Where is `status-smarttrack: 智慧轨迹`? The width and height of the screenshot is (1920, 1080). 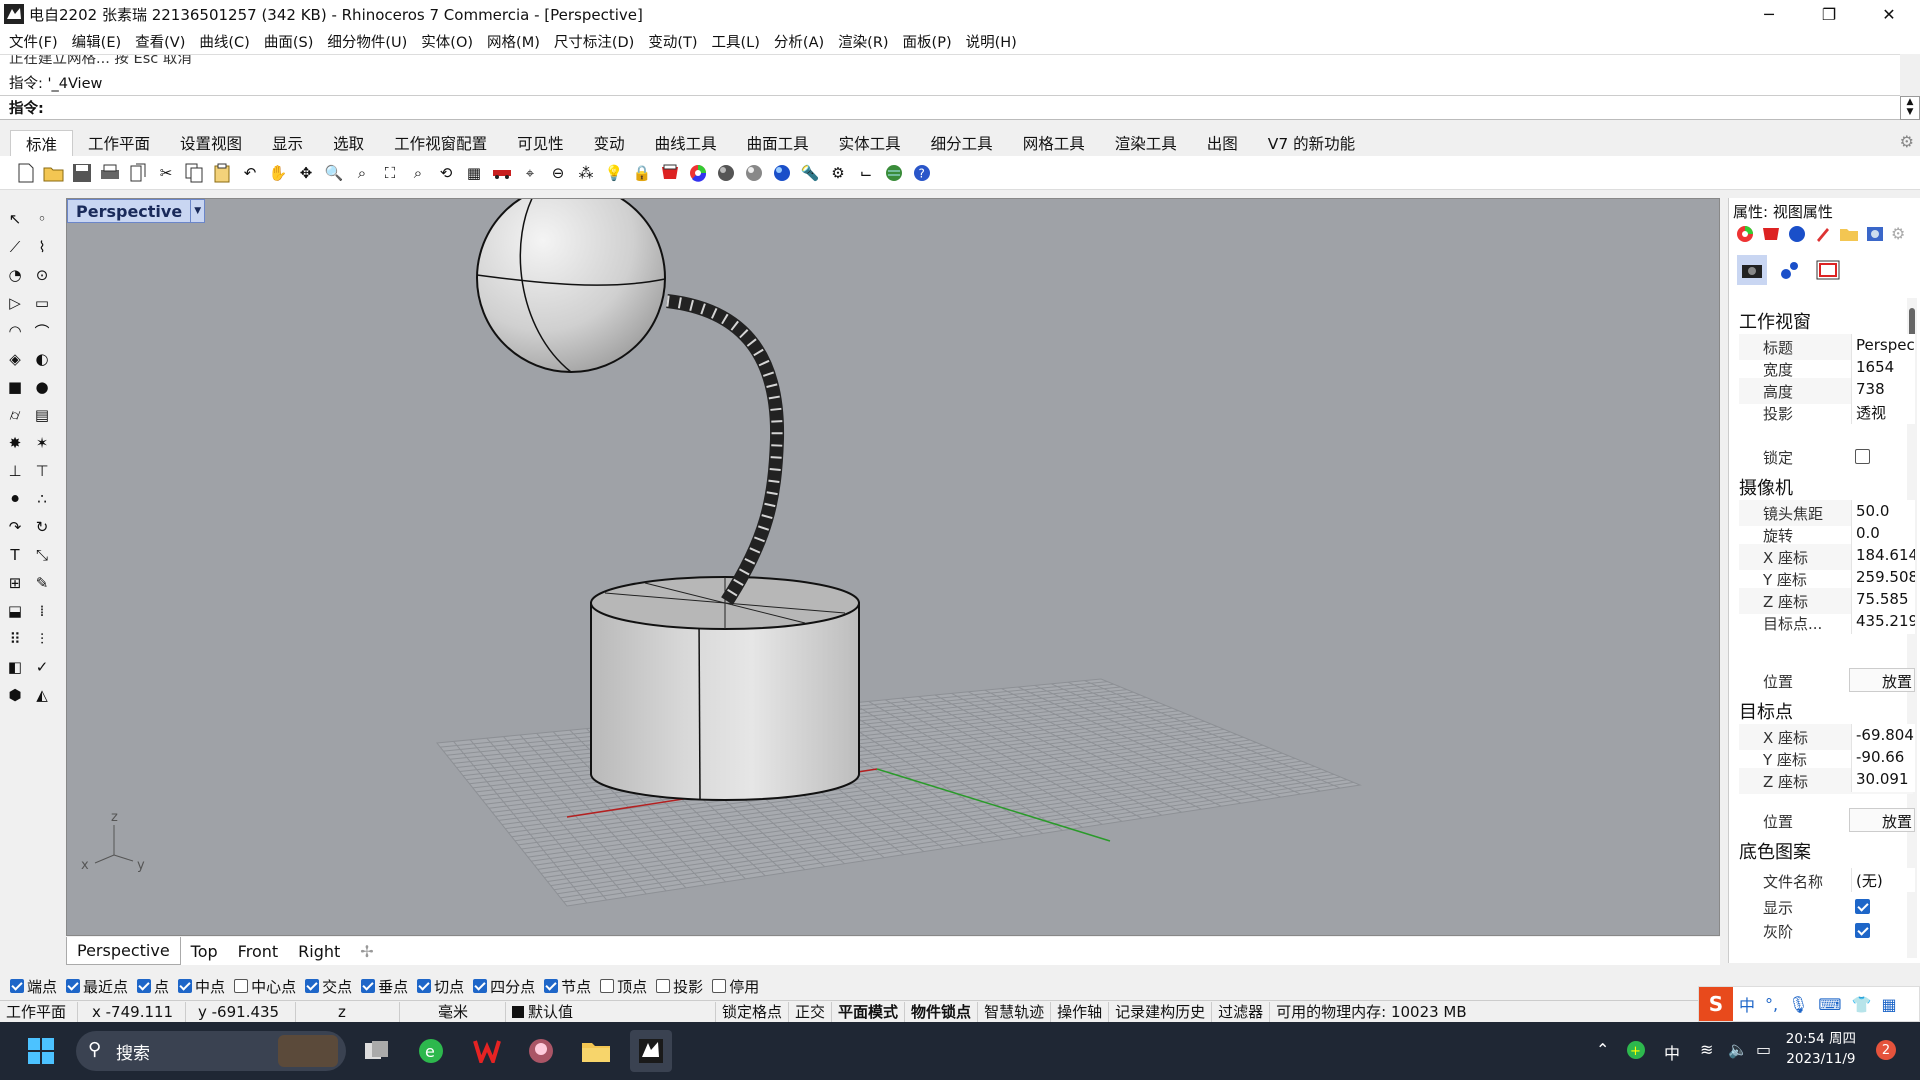
status-smarttrack: 智慧轨迹 is located at coordinates (1015, 1011).